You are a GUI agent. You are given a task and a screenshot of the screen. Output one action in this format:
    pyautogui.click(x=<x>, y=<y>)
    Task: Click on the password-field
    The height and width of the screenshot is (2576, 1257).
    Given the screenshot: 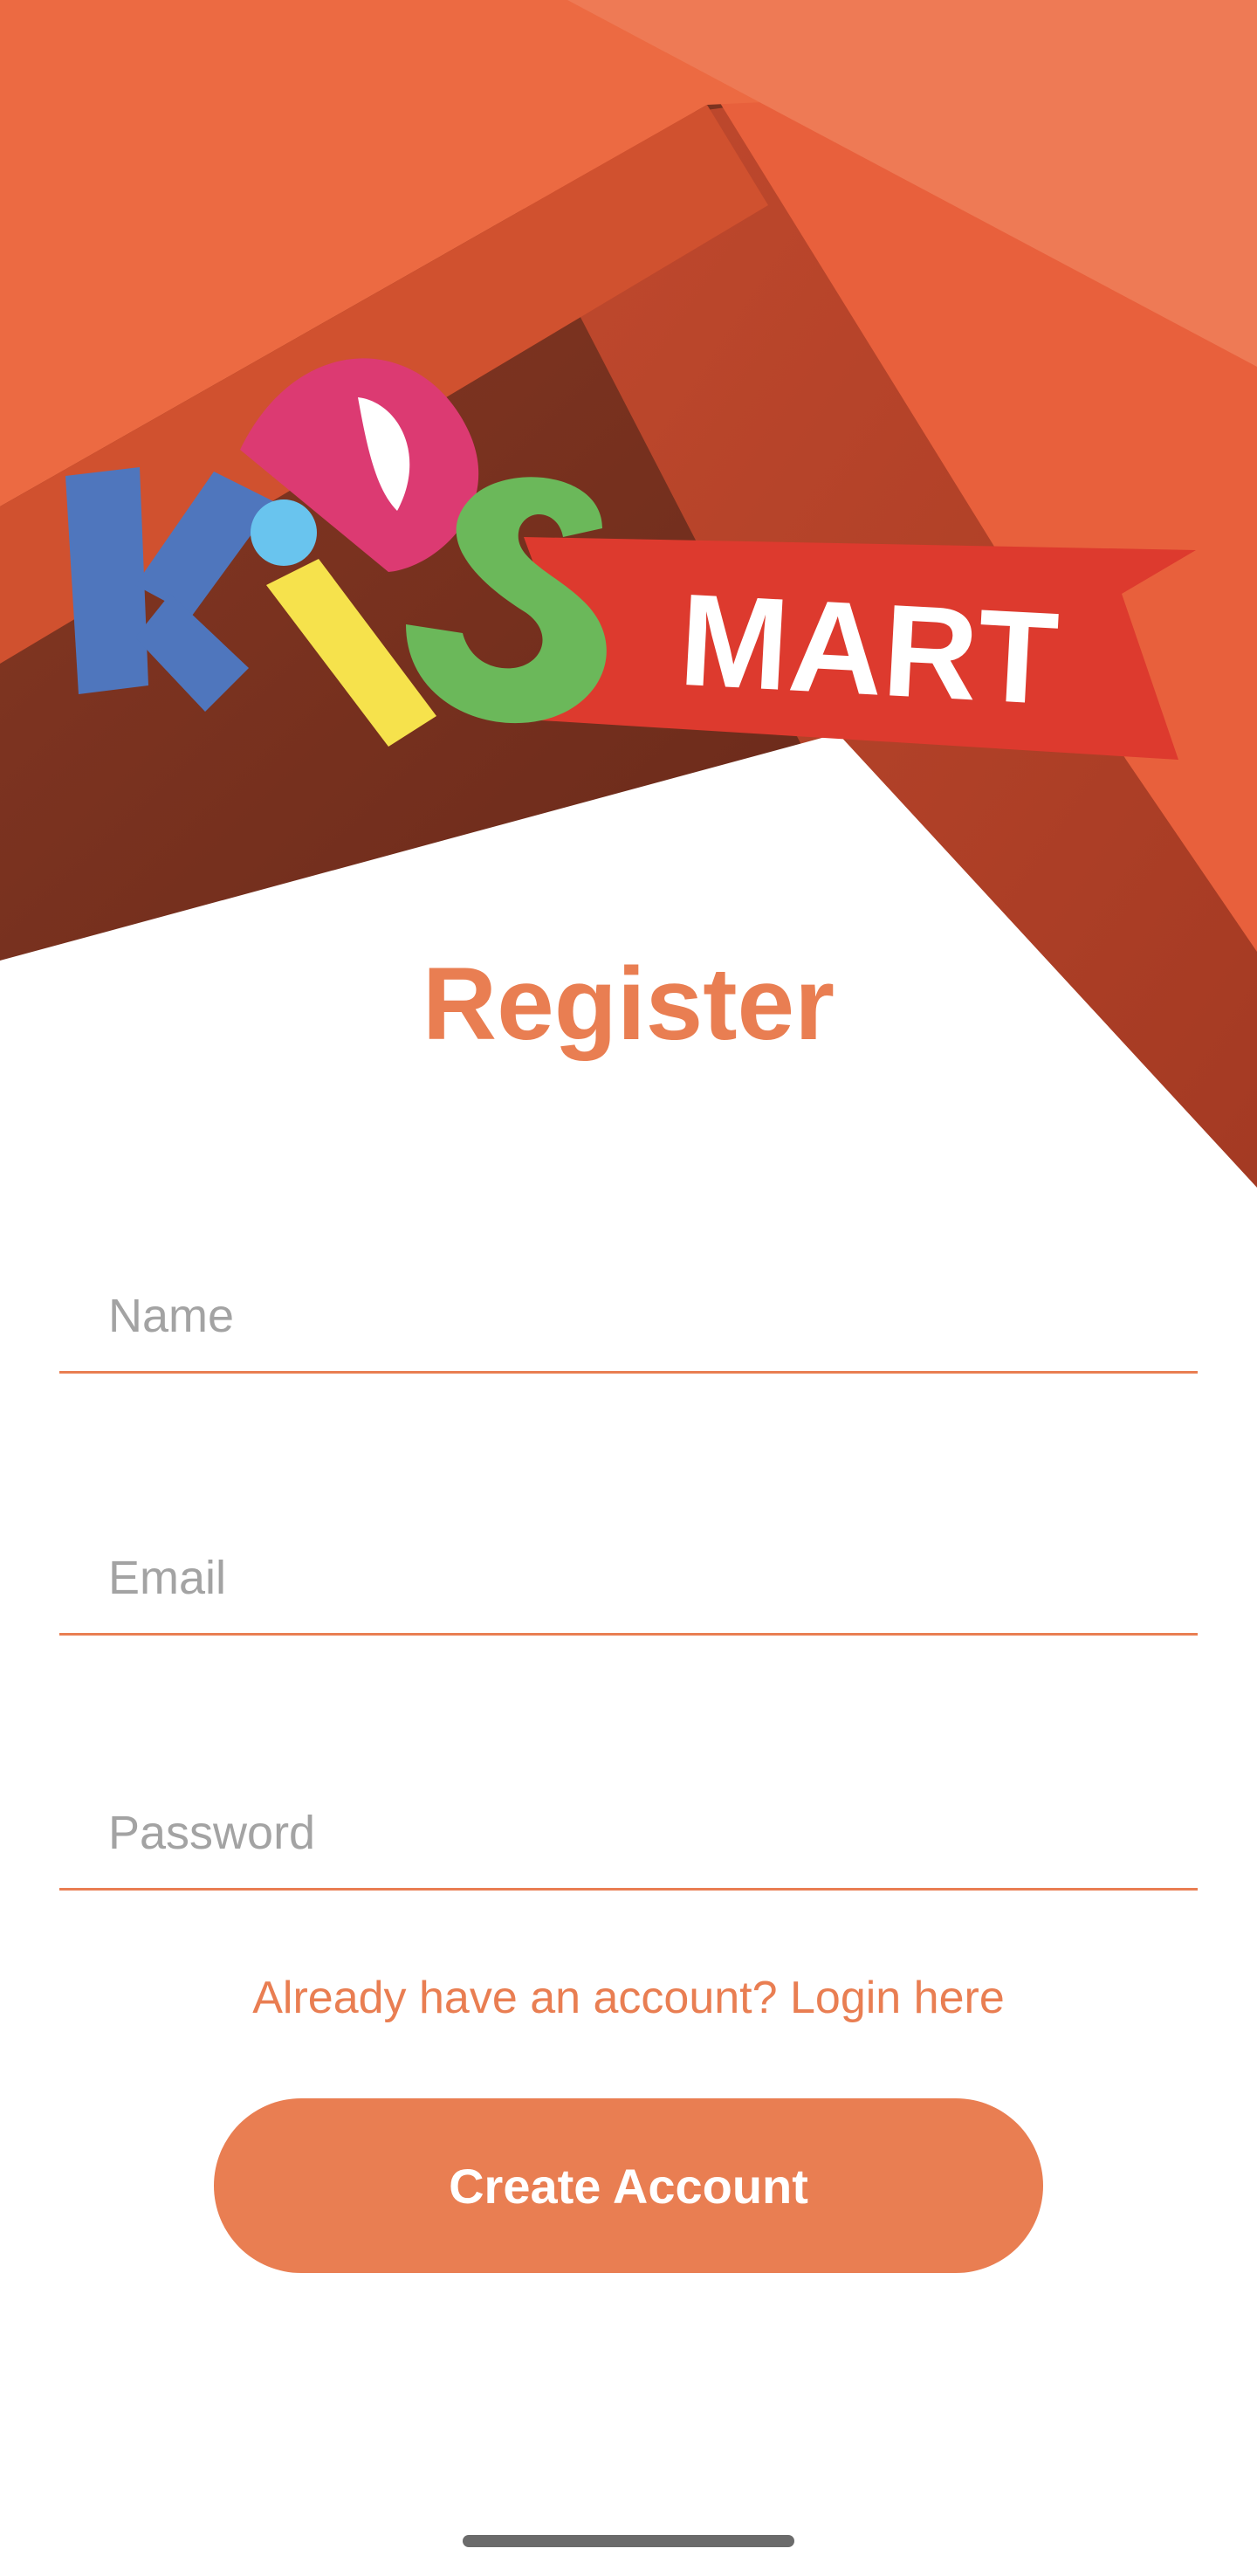 What is the action you would take?
    pyautogui.click(x=628, y=1837)
    